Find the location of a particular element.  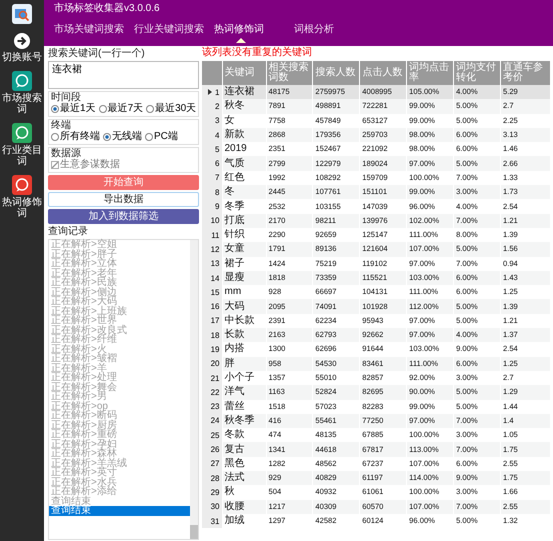

sidebar-item: 切换账号 is located at coordinates (22, 57).